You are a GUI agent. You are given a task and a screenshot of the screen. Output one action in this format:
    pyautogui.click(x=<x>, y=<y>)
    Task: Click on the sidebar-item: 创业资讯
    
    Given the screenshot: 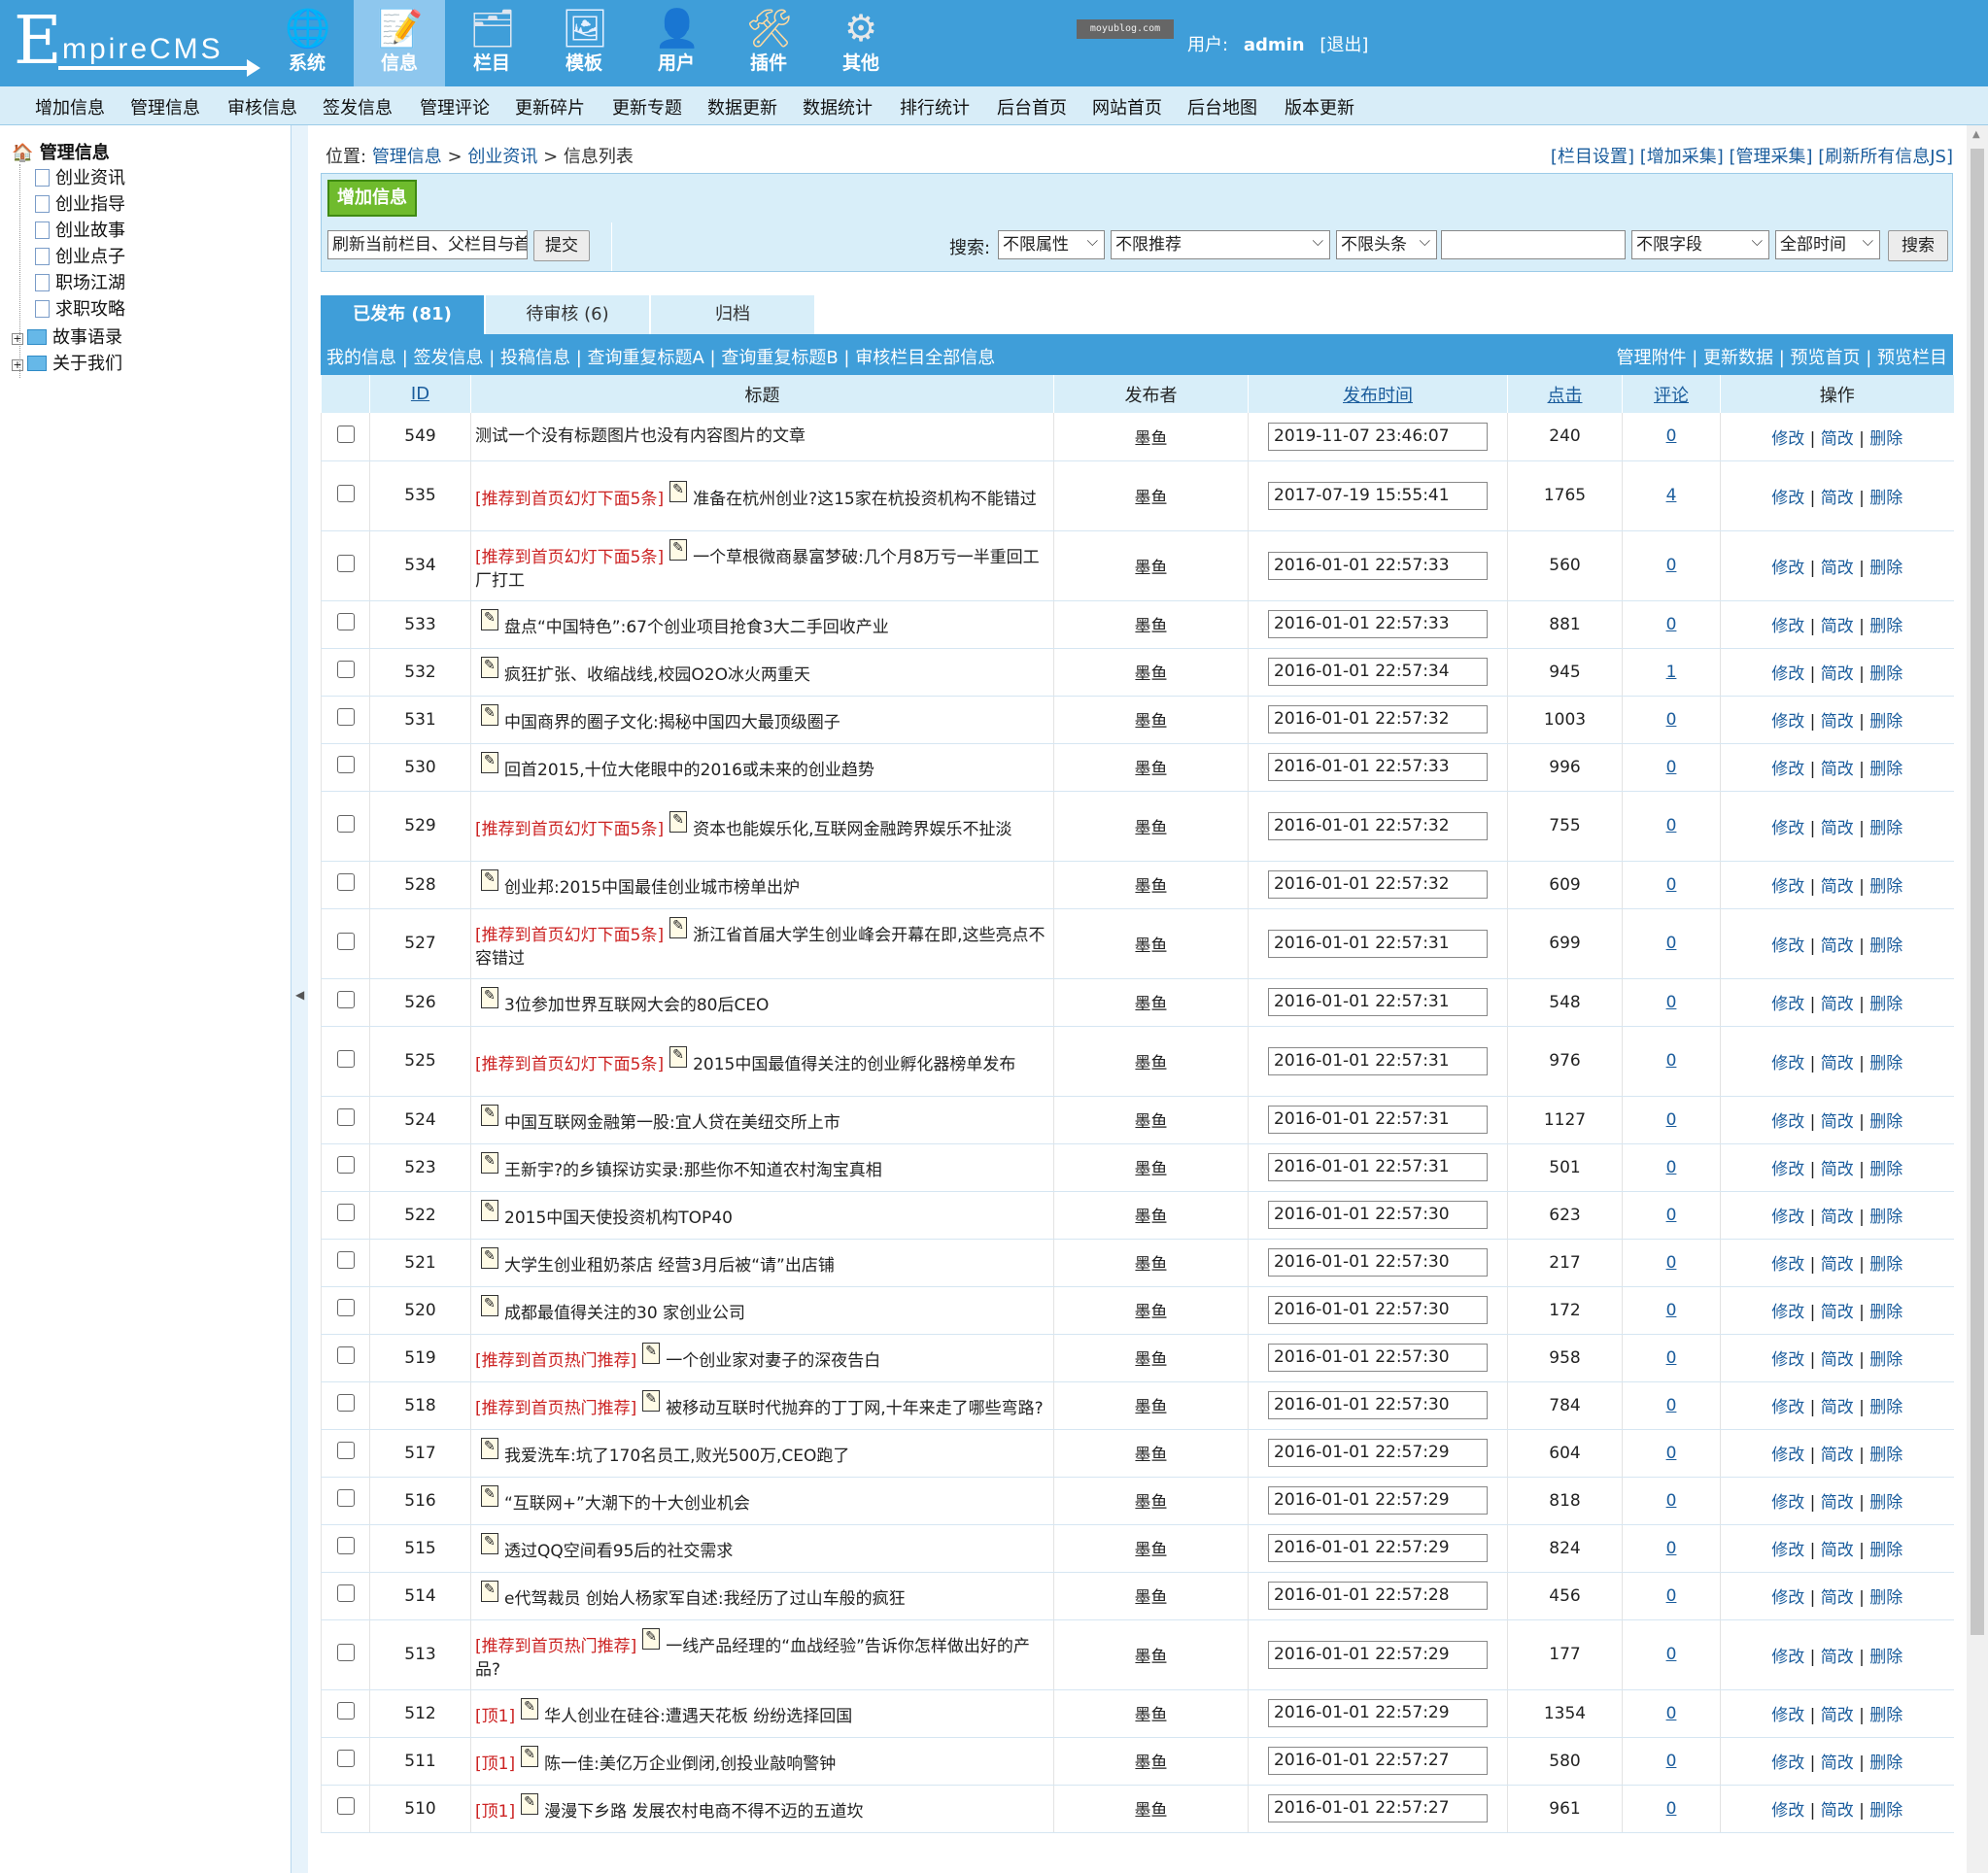 What is the action you would take?
    pyautogui.click(x=80, y=178)
    